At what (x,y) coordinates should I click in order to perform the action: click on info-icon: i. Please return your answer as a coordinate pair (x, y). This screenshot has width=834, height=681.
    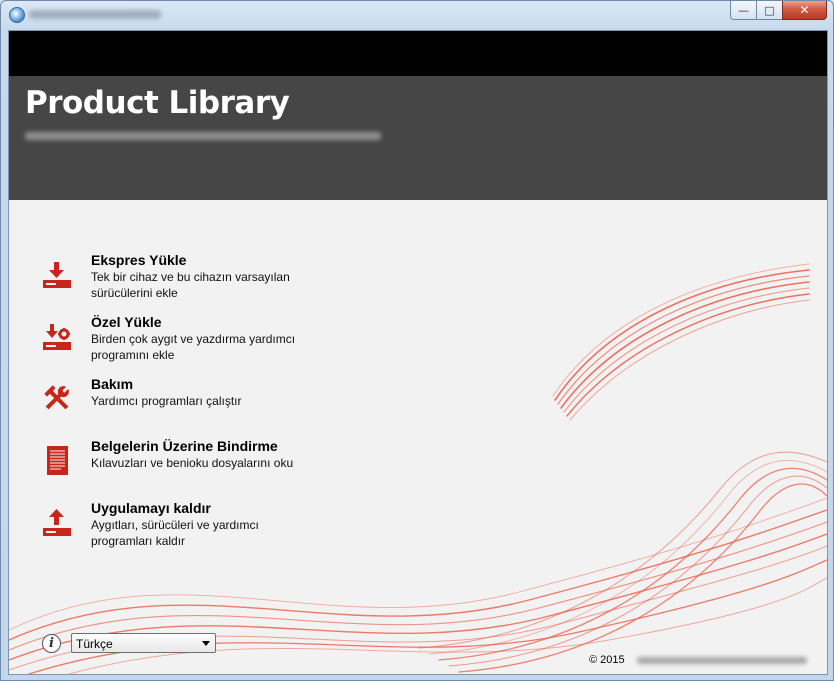
    Looking at the image, I should click on (51, 643).